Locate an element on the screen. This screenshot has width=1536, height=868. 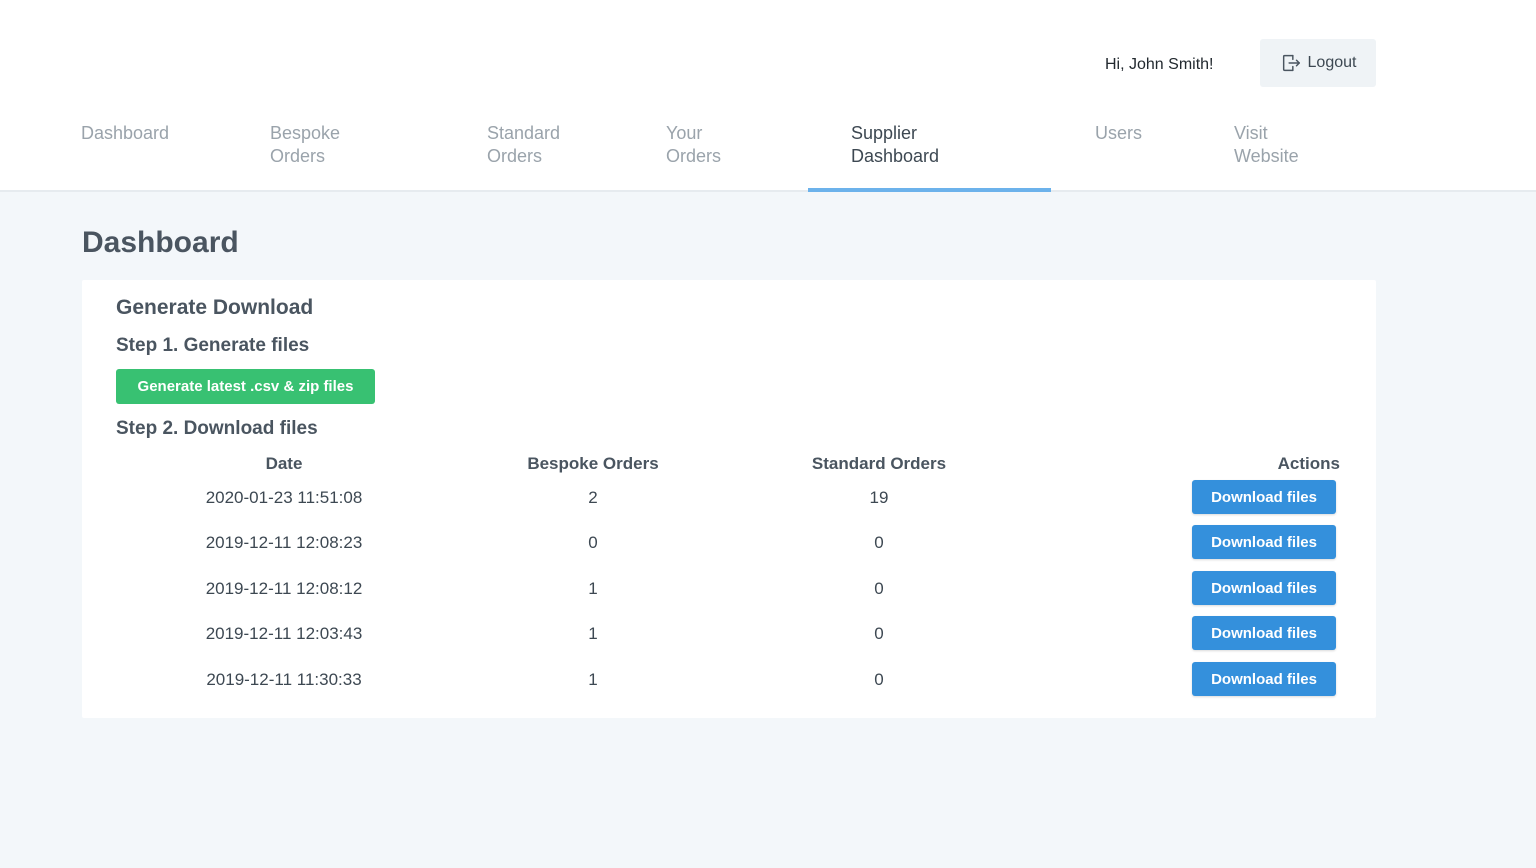
generate-files-button: Generate latest .csv & zip files is located at coordinates (245, 386).